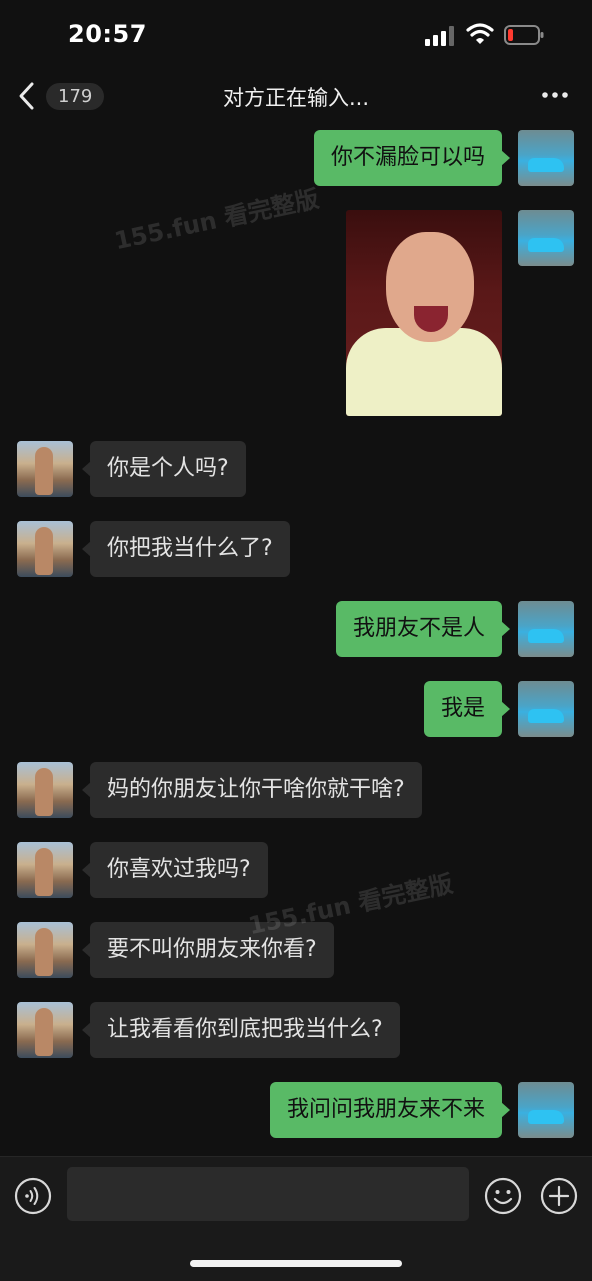 This screenshot has height=1281, width=592. Describe the element at coordinates (424, 313) in the screenshot. I see `laughing-baby-sticker` at that location.